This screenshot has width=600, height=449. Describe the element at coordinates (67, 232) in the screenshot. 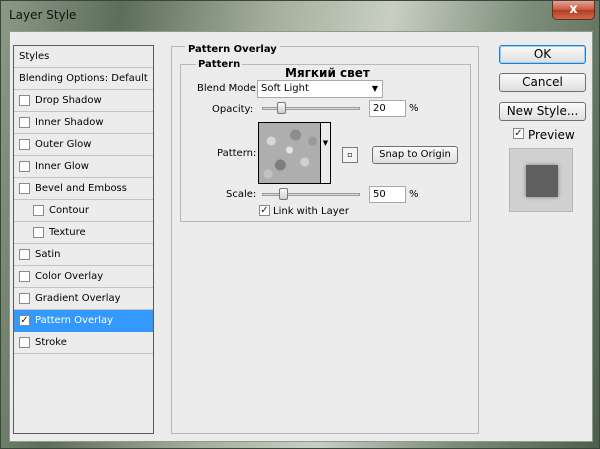

I see `style-item-label: Texture` at that location.